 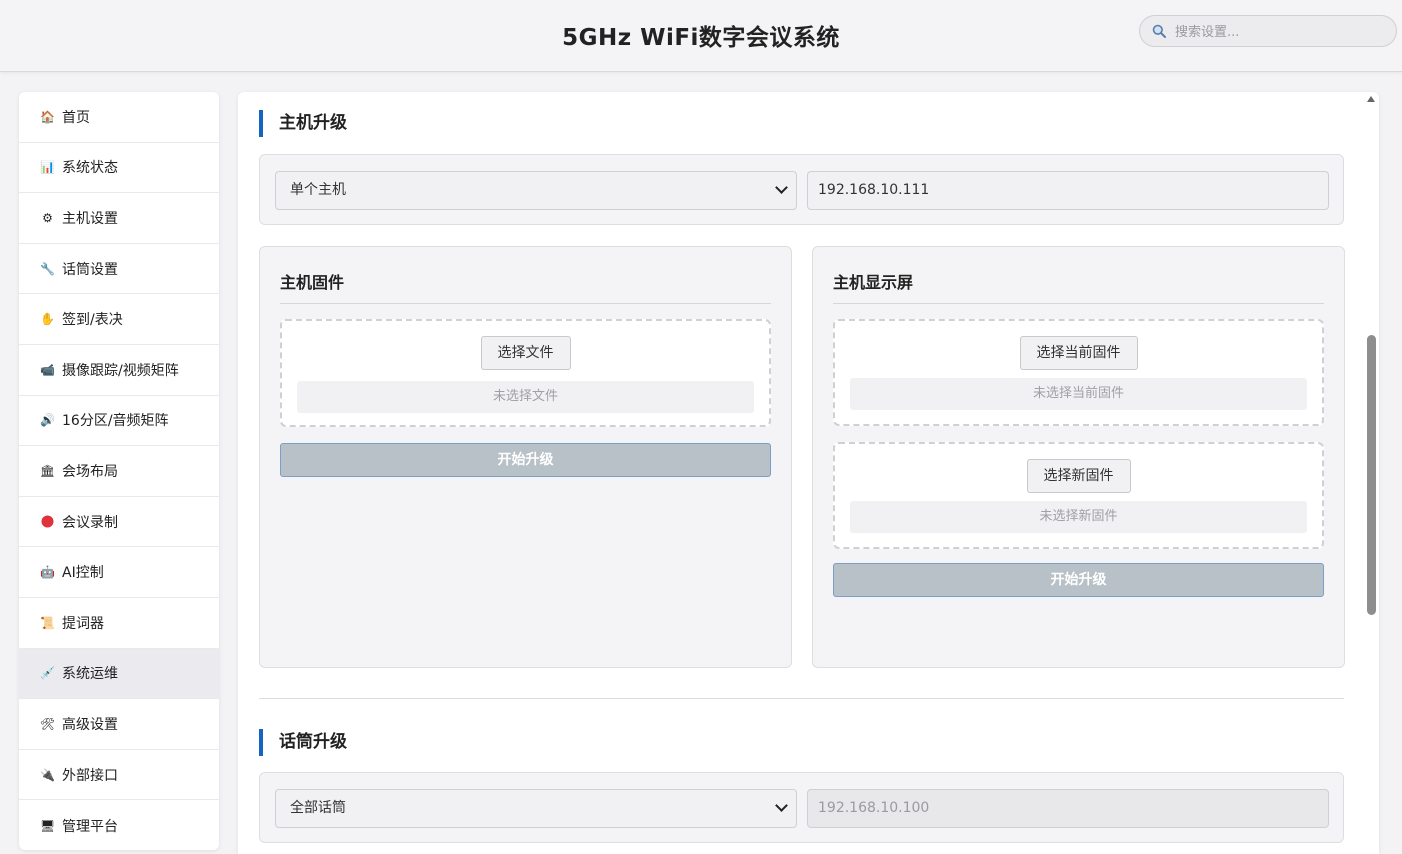 What do you see at coordinates (119, 623) in the screenshot?
I see `sidebar-item-teleprompter: 📜 提词器` at bounding box center [119, 623].